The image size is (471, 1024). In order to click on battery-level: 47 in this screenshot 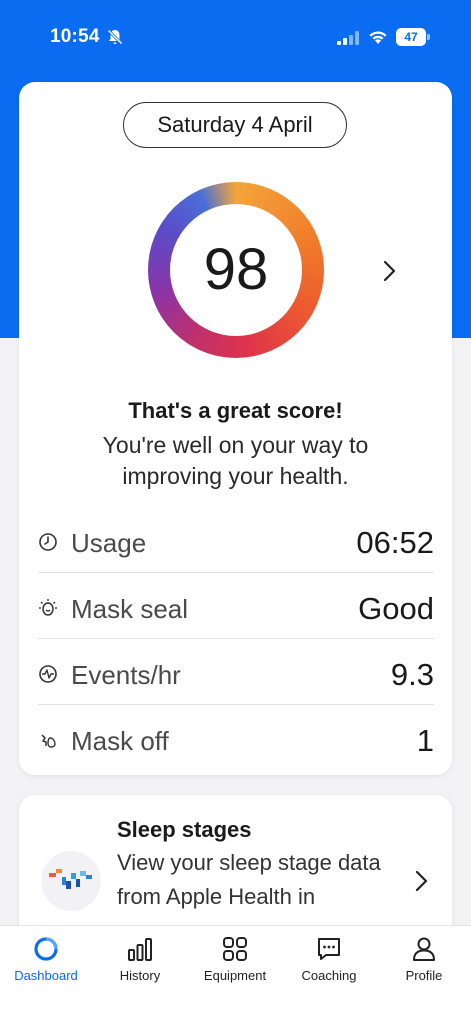, I will do `click(411, 37)`.